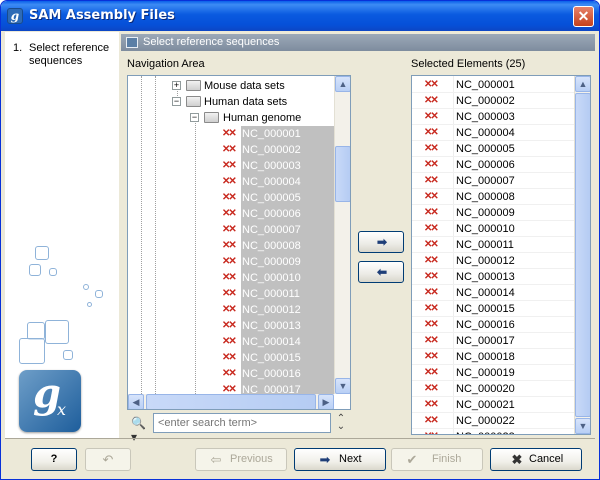 This screenshot has height=480, width=600. Describe the element at coordinates (536, 459) in the screenshot. I see `cancel-button: ✖ Cancel` at that location.